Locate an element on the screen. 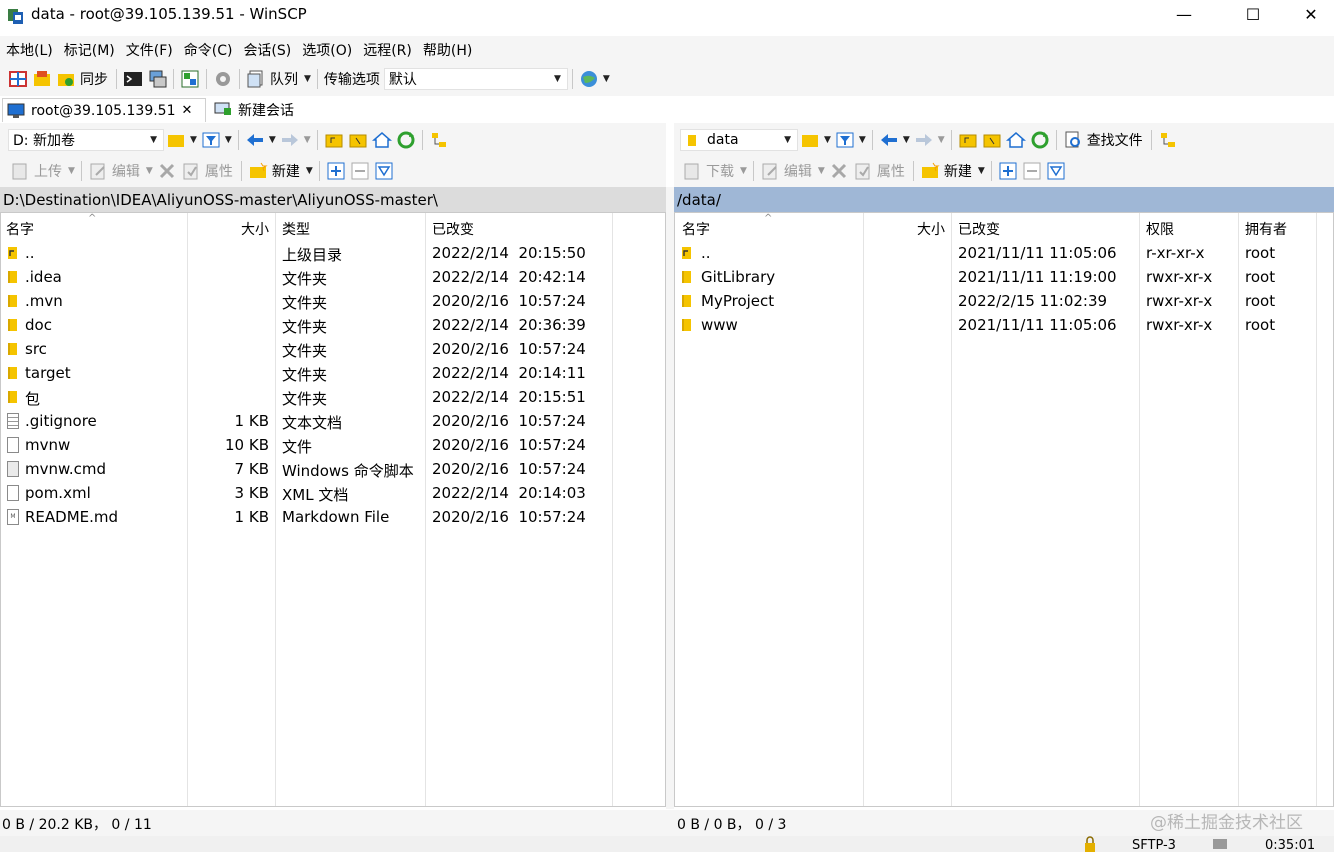  refresh-icon is located at coordinates (406, 140).